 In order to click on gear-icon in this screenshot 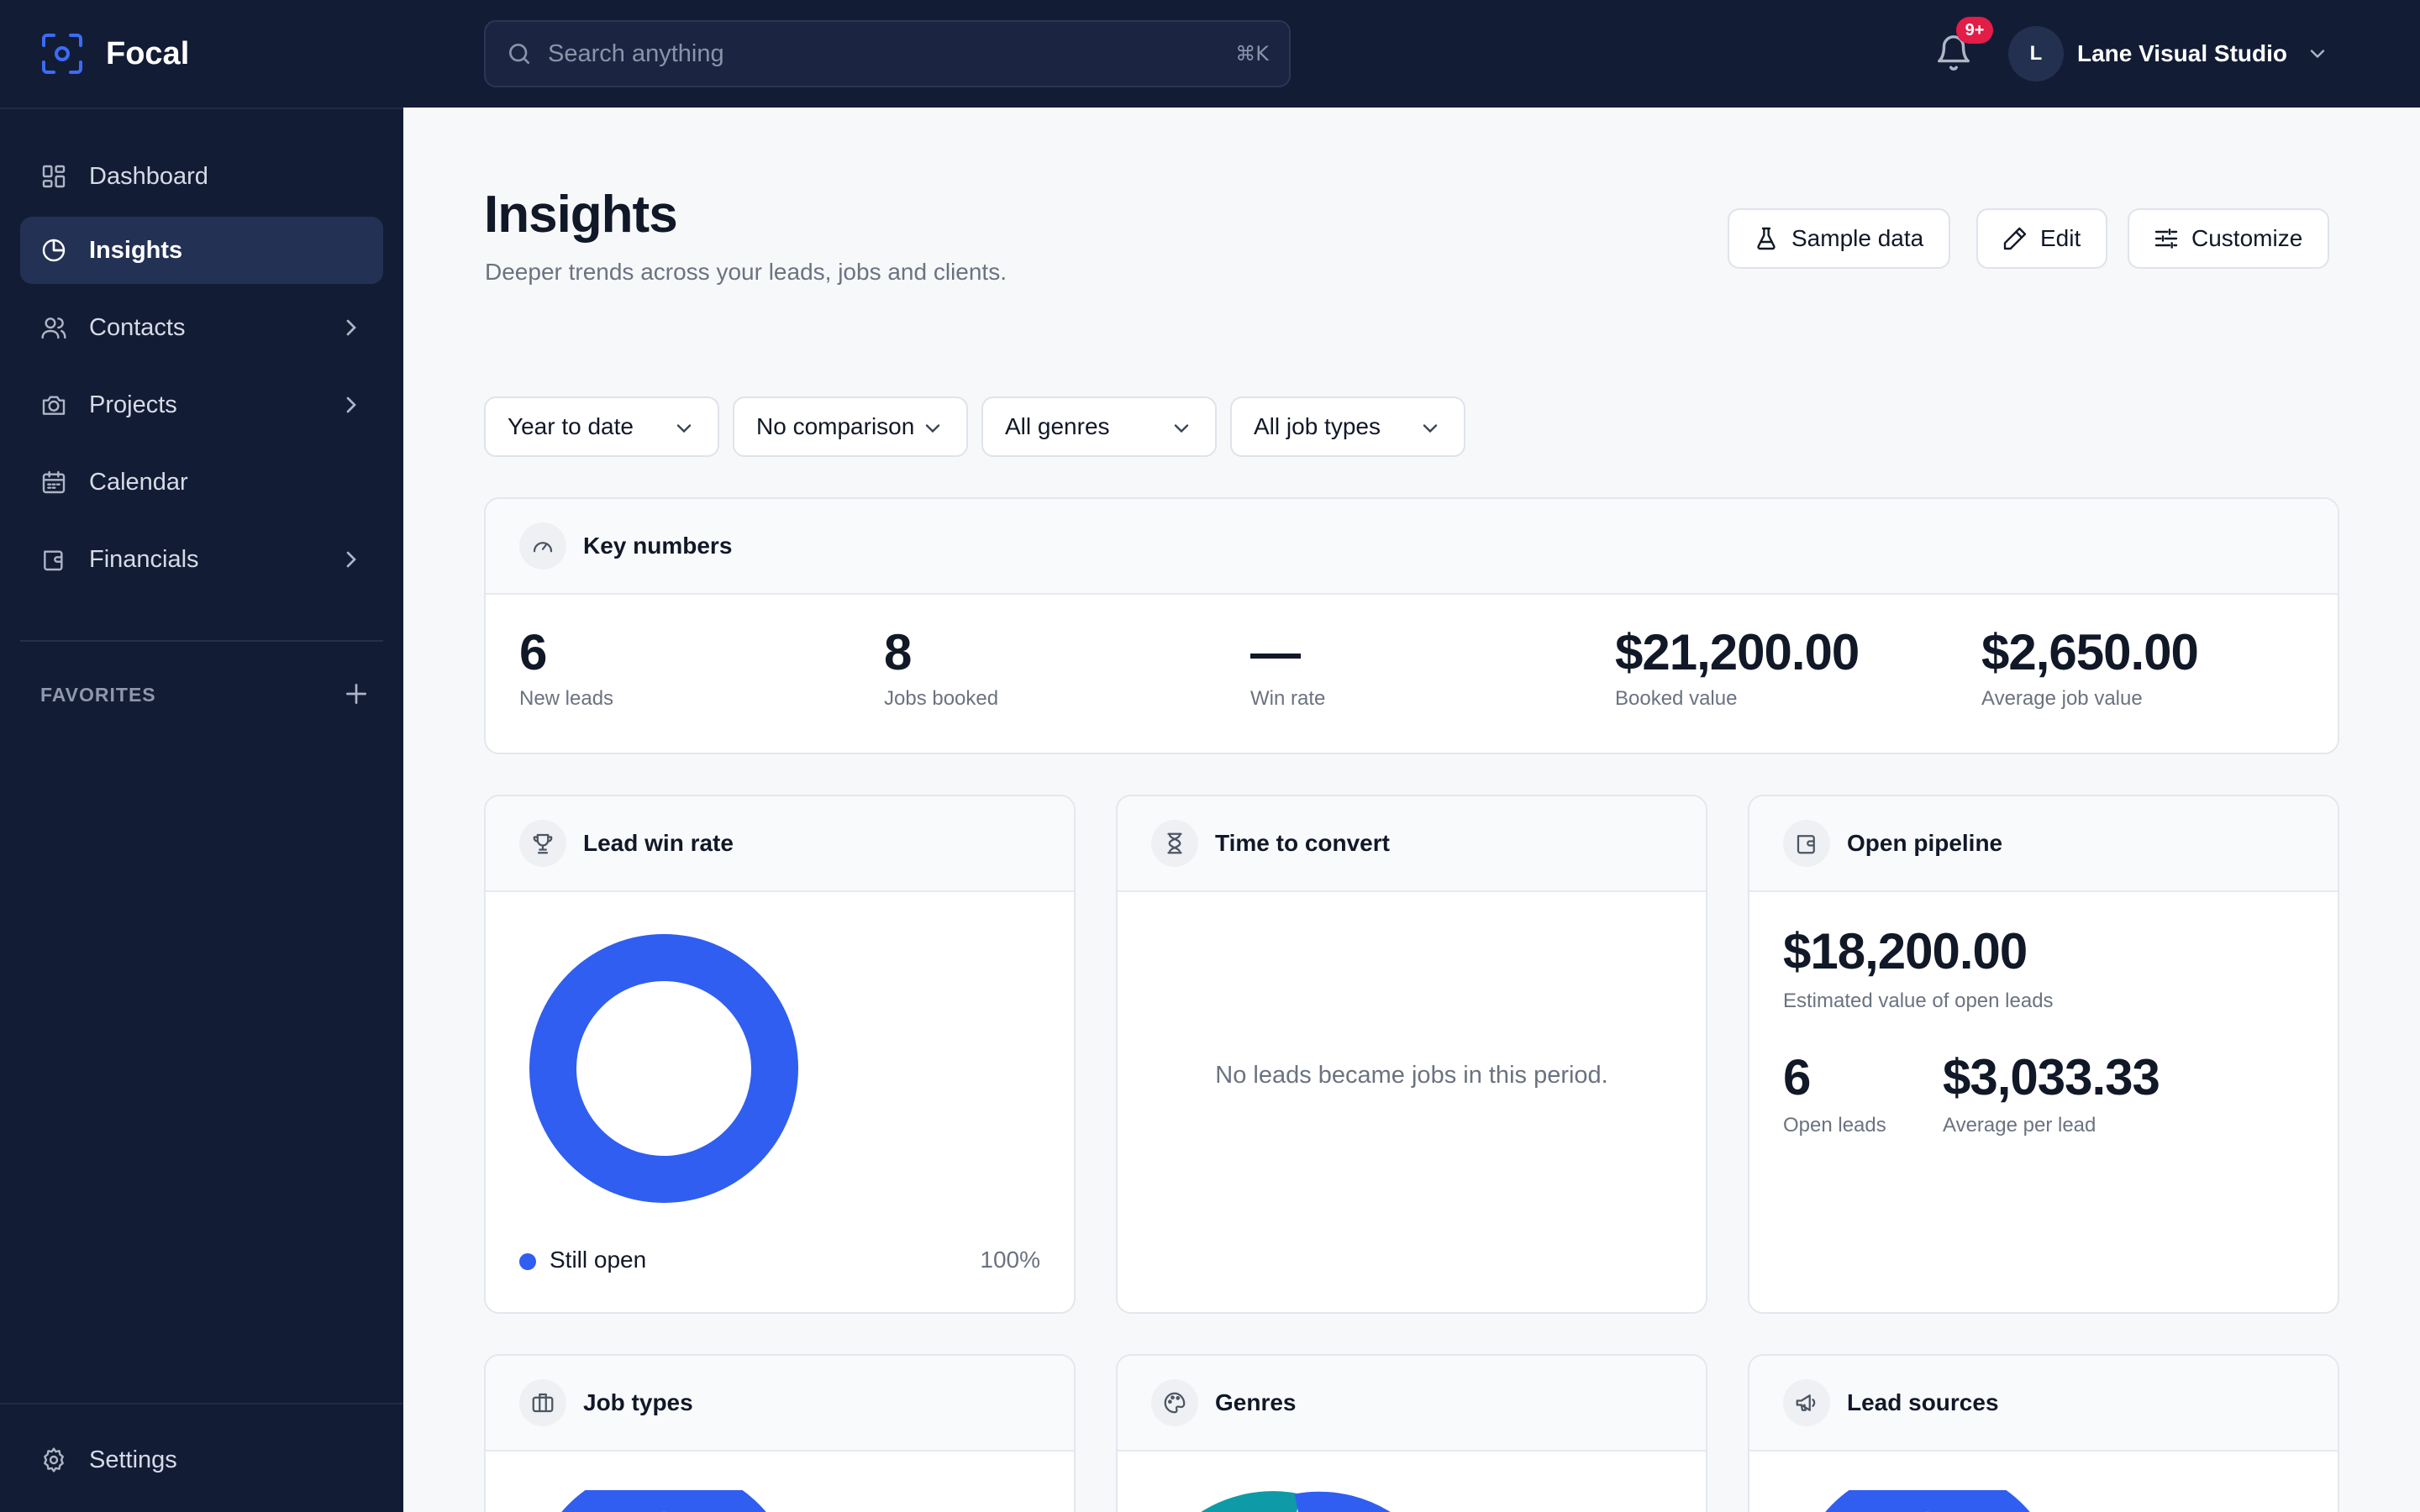, I will do `click(54, 1460)`.